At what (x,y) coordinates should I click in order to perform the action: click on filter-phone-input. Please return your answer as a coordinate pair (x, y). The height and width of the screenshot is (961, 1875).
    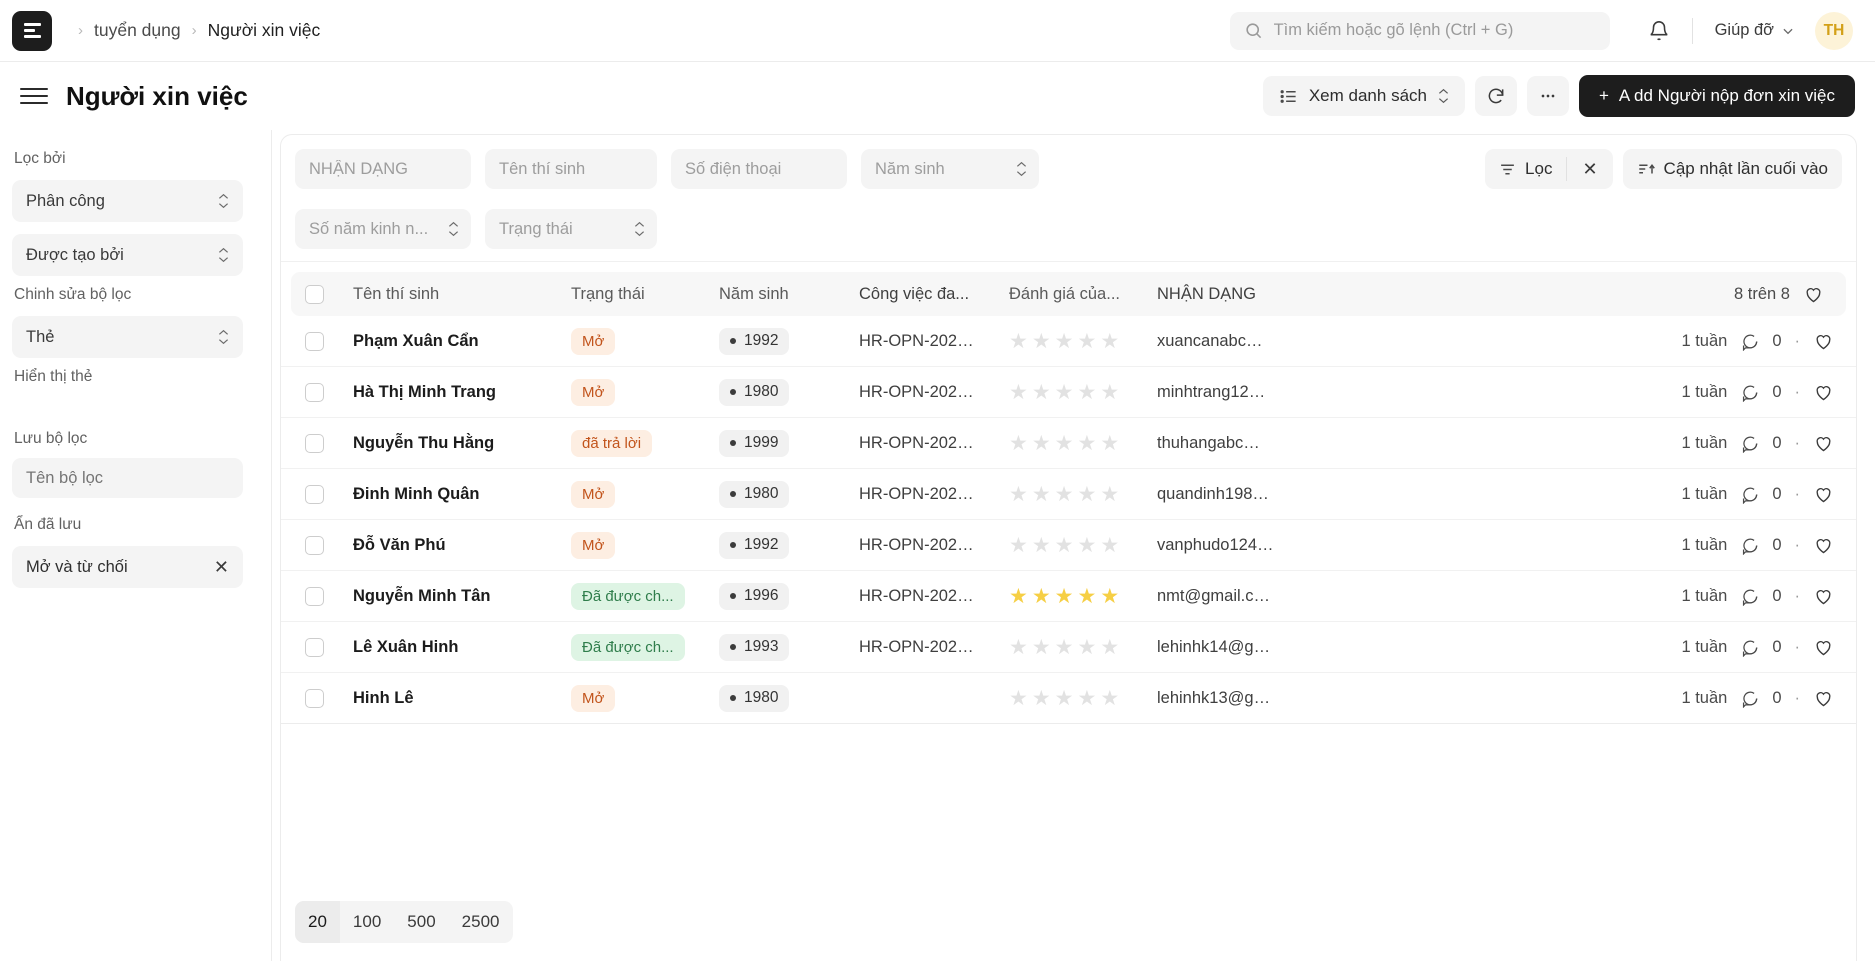
    Looking at the image, I should click on (759, 169).